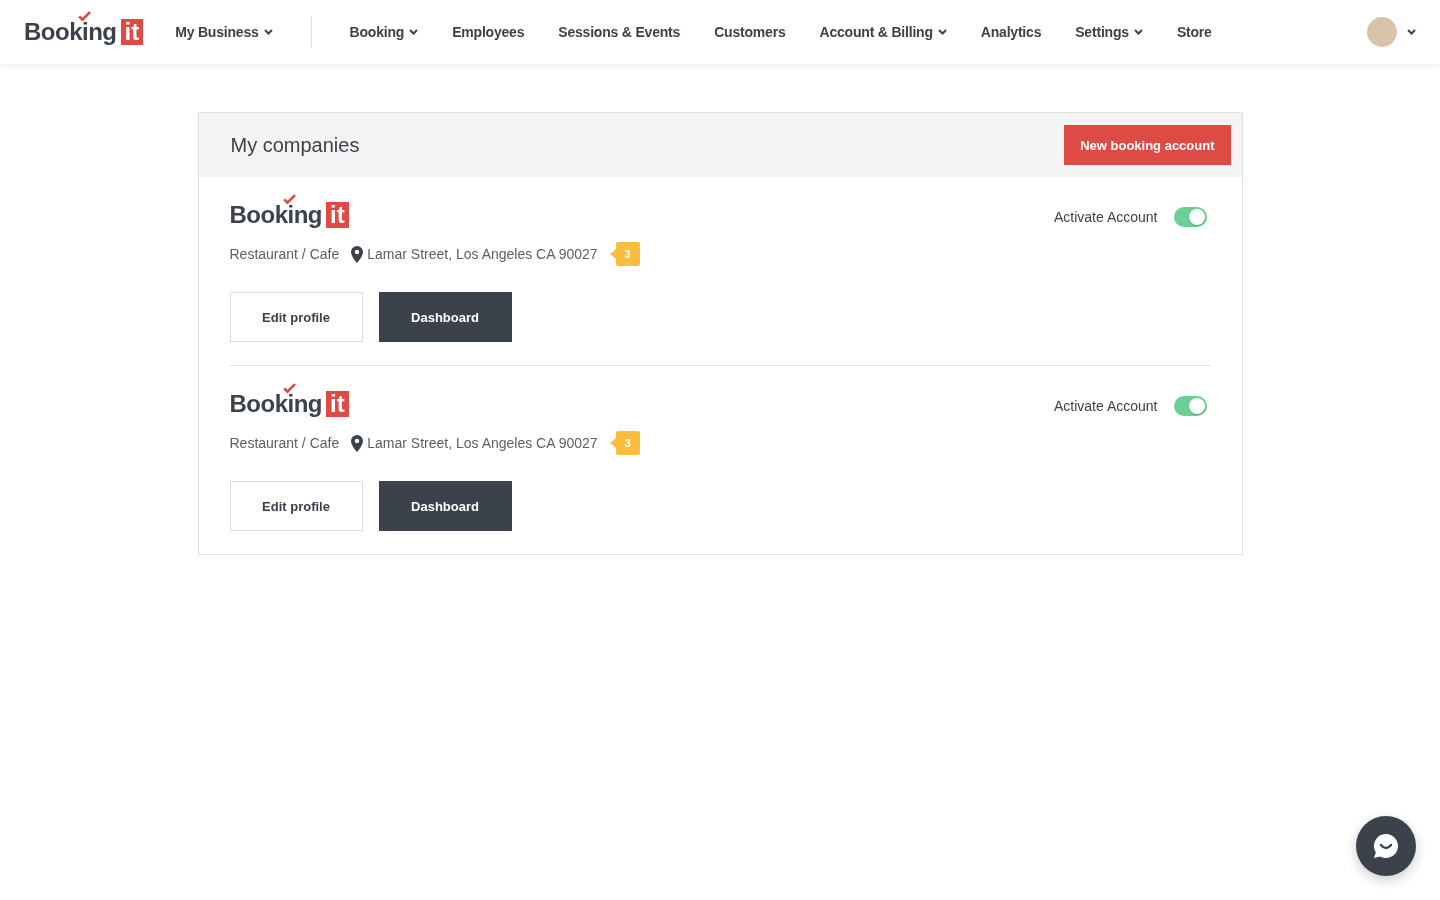 Image resolution: width=1440 pixels, height=900 pixels. I want to click on nav-link: Employees, so click(488, 32).